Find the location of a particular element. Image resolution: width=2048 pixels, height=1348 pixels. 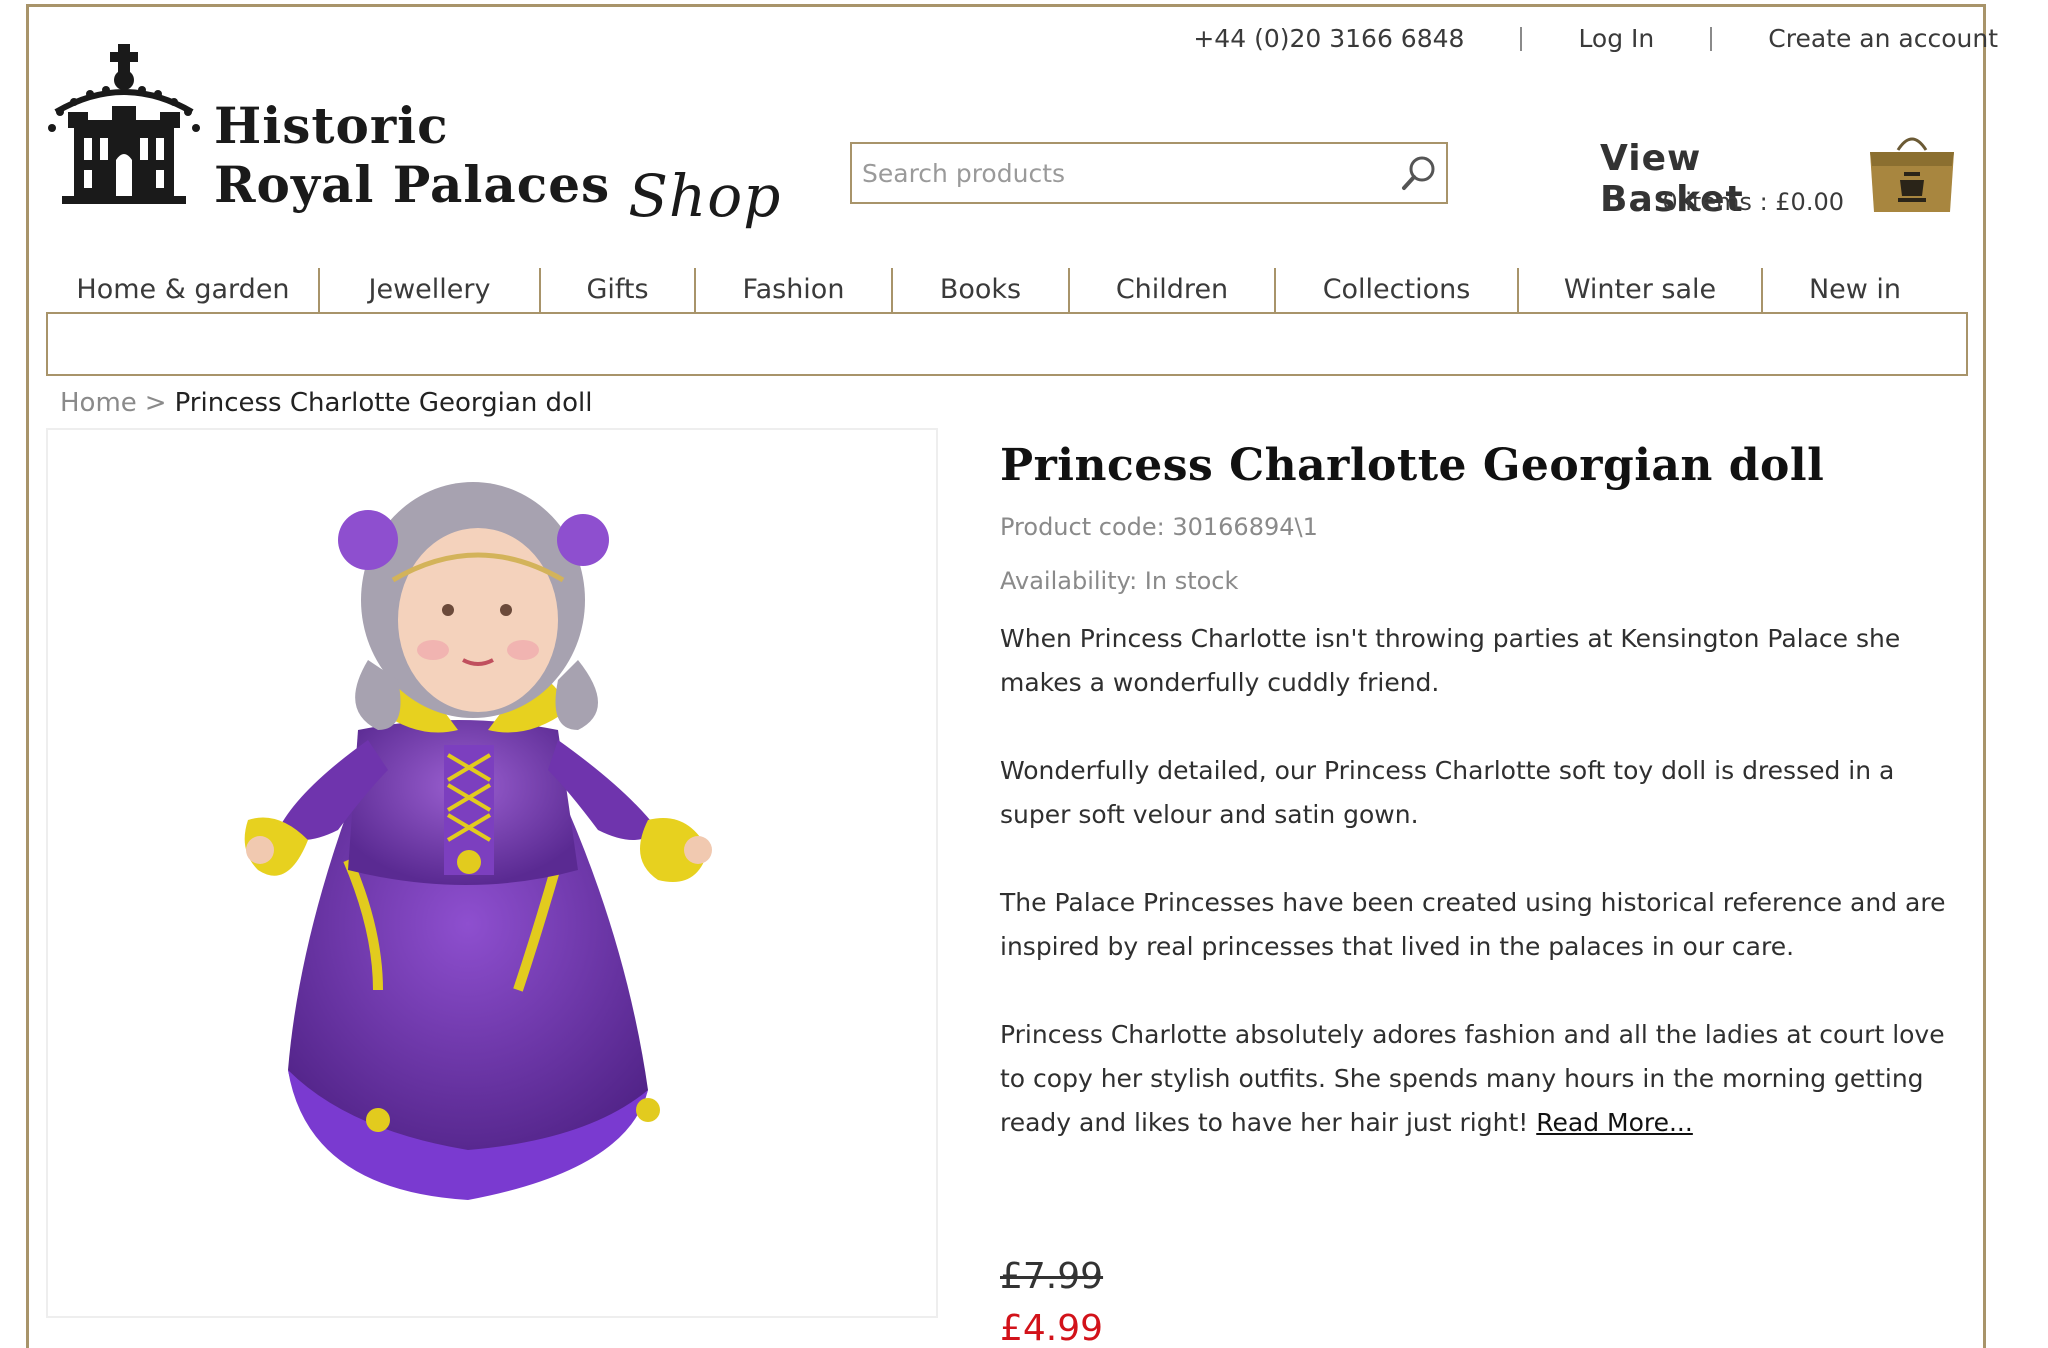

nav-item-winter-sale: Winter sale is located at coordinates (1640, 289).